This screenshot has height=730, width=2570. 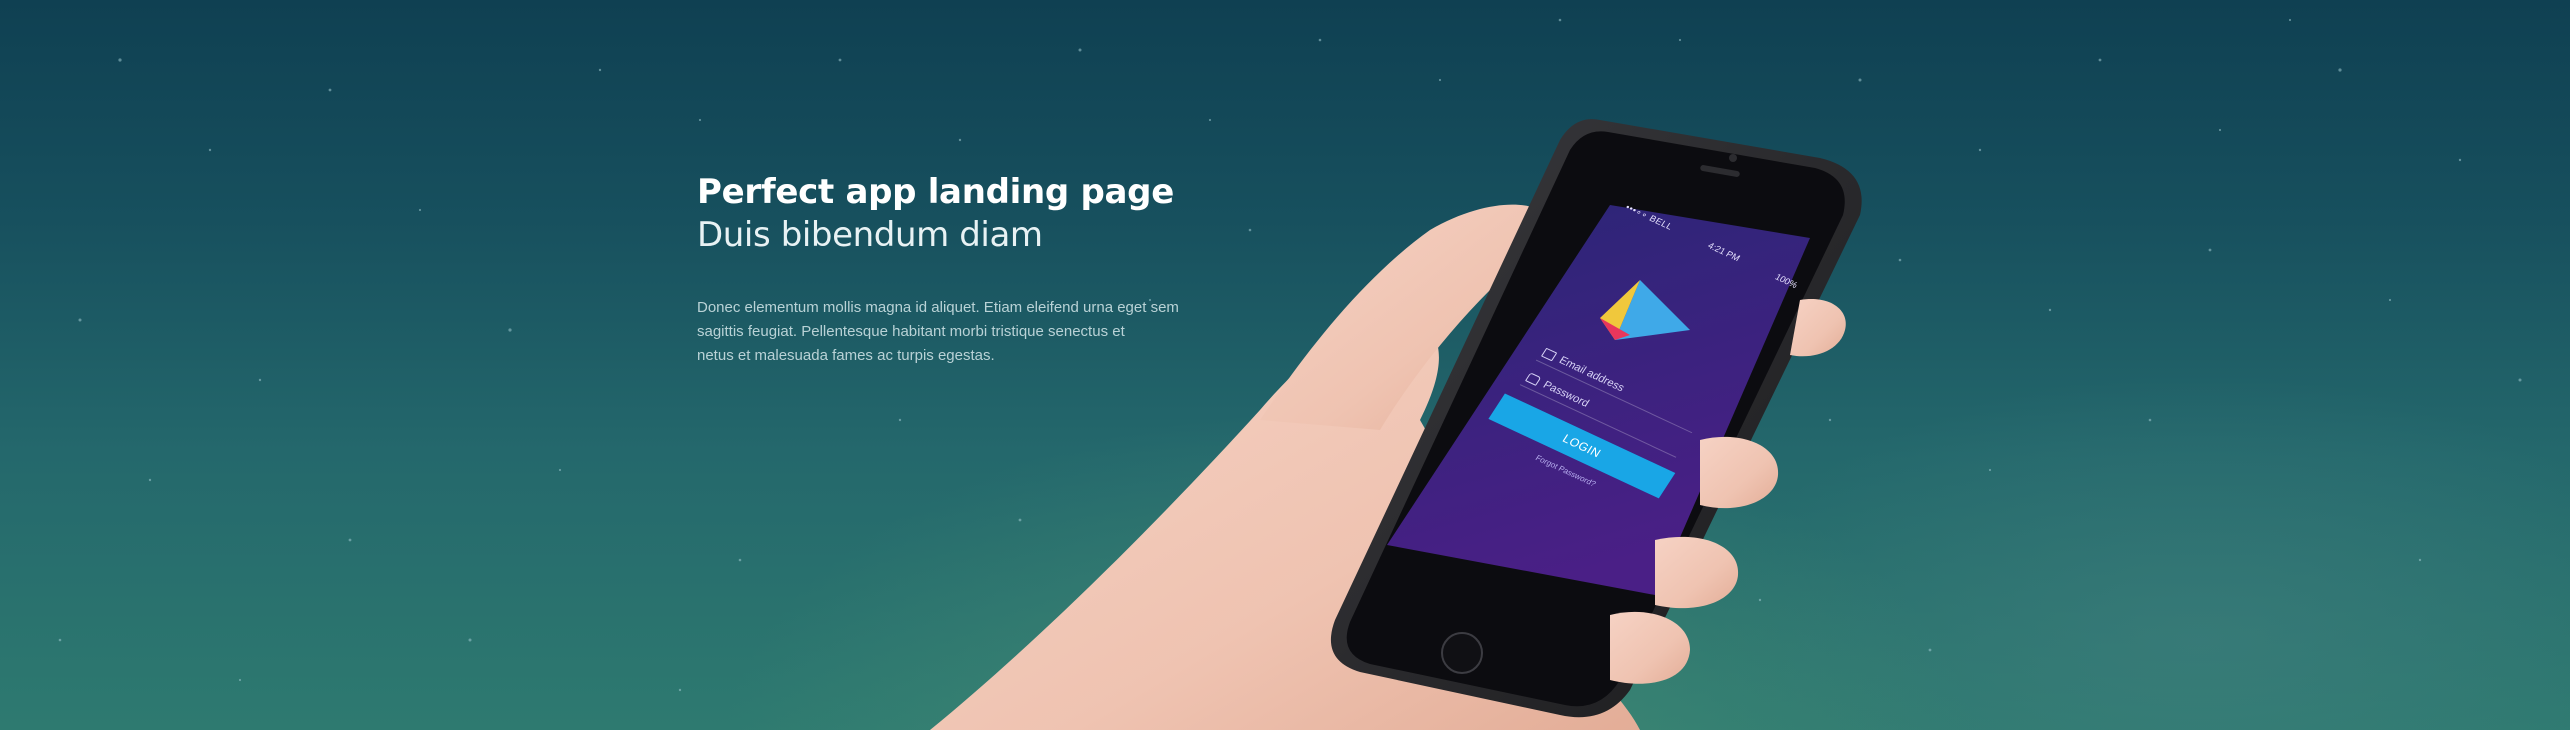 I want to click on hero-headline: Perfect app landing page, so click(x=935, y=192).